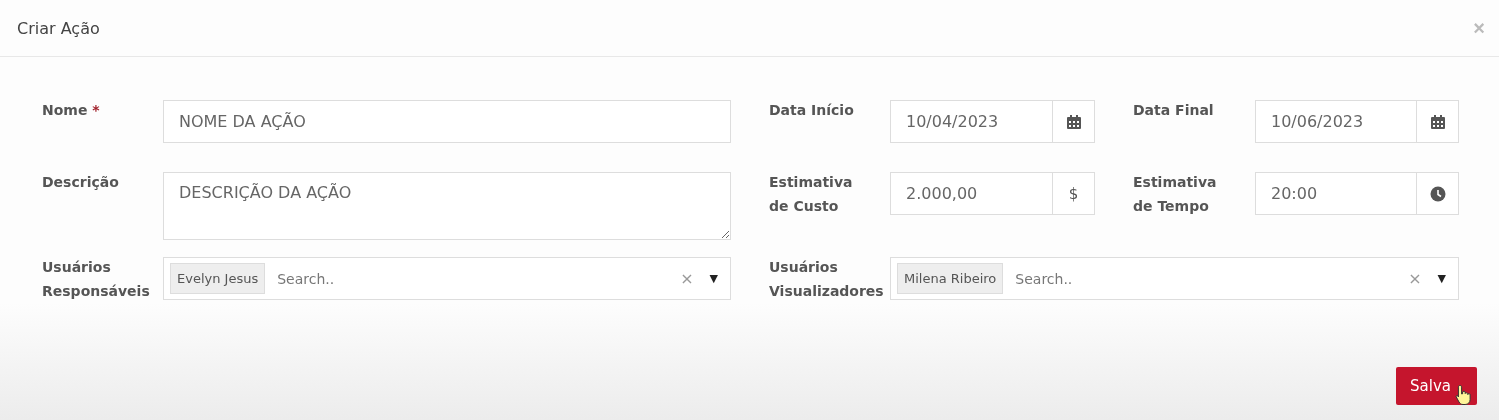 The height and width of the screenshot is (420, 1499). What do you see at coordinates (1336, 193) in the screenshot?
I see `time-input: 20:00` at bounding box center [1336, 193].